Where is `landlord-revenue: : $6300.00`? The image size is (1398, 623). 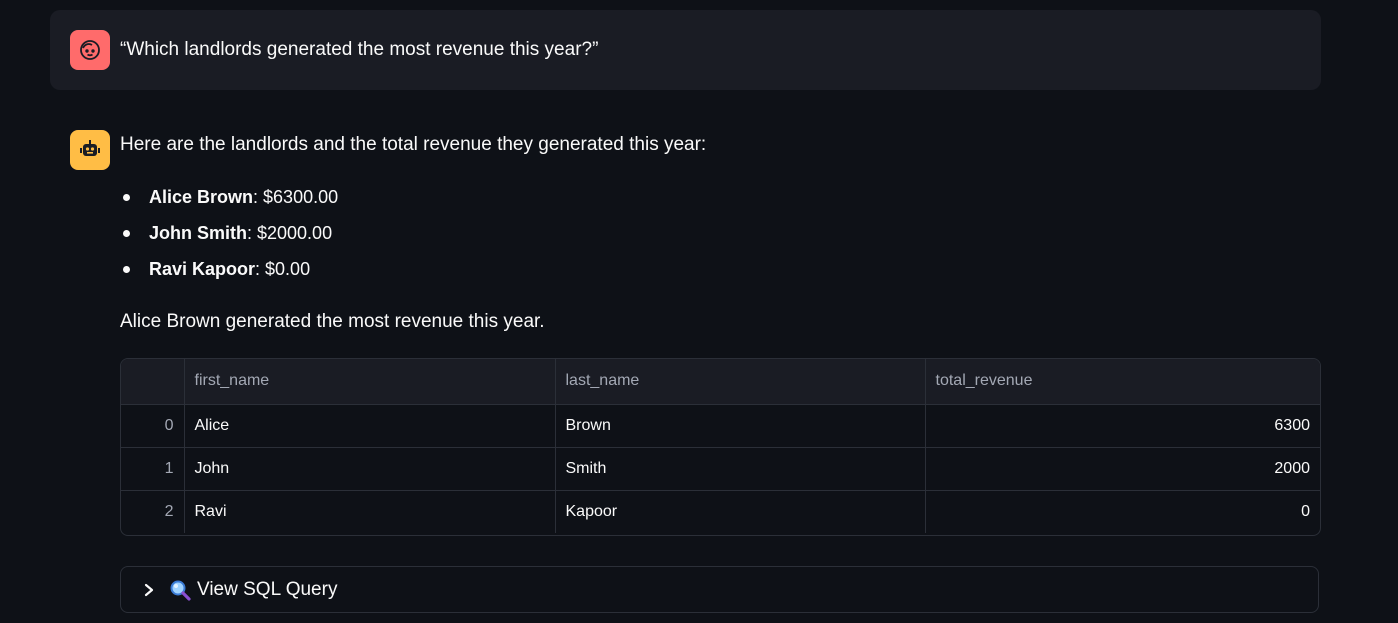 landlord-revenue: : $6300.00 is located at coordinates (296, 197).